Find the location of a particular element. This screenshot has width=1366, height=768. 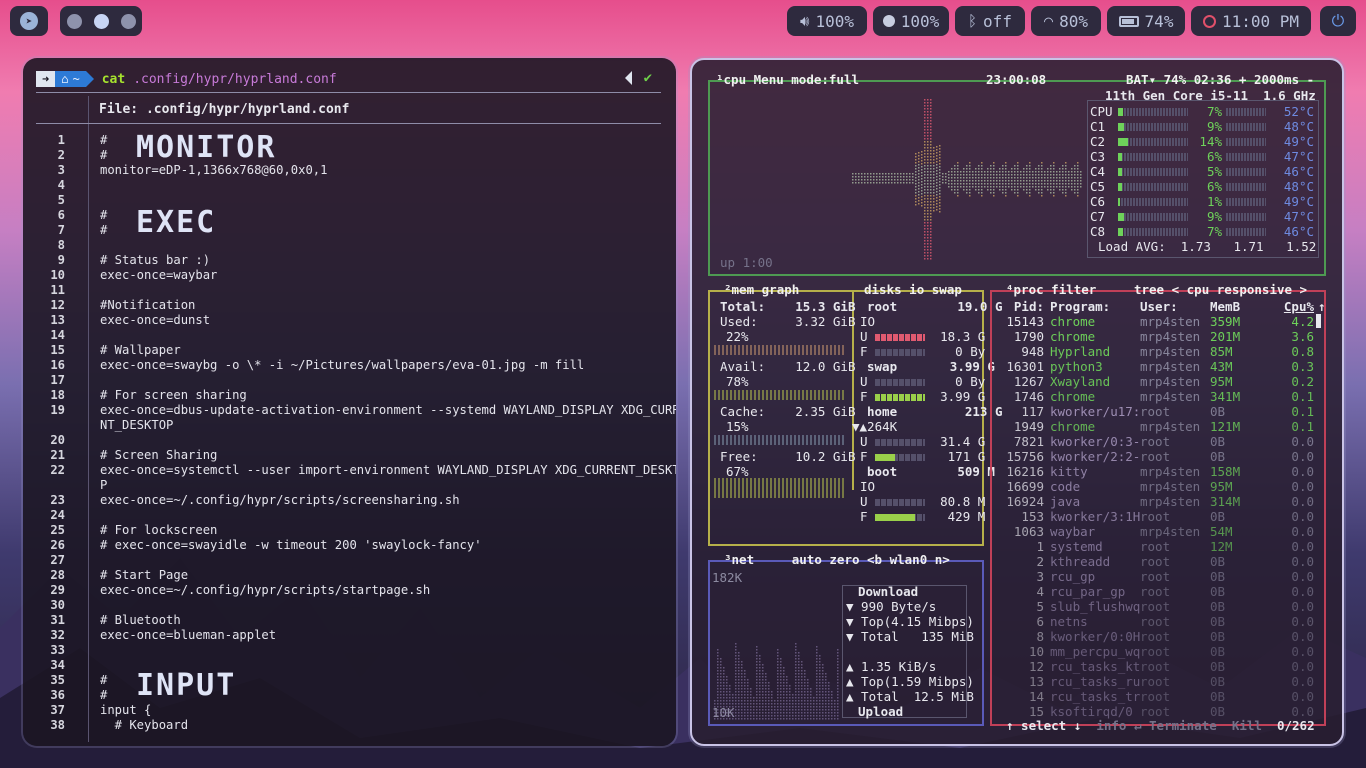

line-number: 23 is located at coordinates (57, 500).